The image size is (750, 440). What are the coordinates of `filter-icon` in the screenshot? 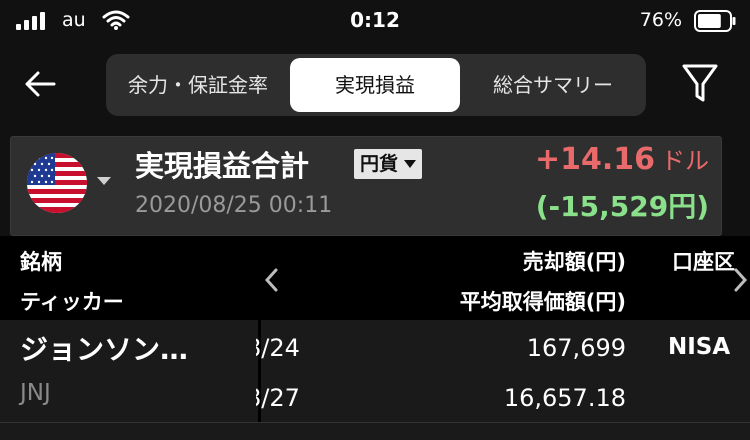 It's located at (700, 84).